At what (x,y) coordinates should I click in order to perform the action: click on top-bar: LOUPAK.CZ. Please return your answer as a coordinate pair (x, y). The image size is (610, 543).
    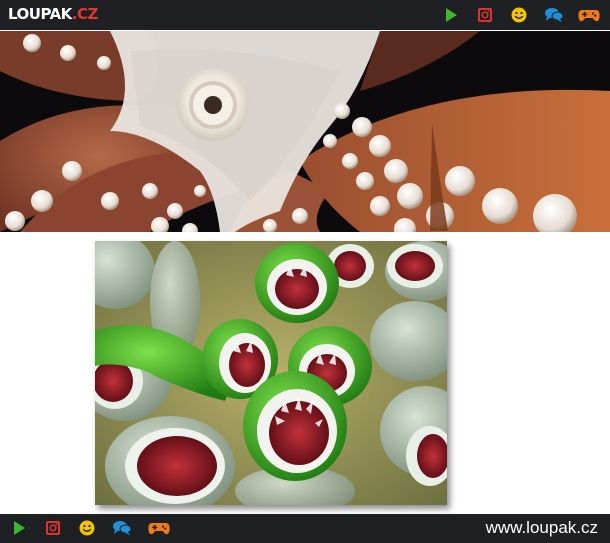
    Looking at the image, I should click on (305, 15).